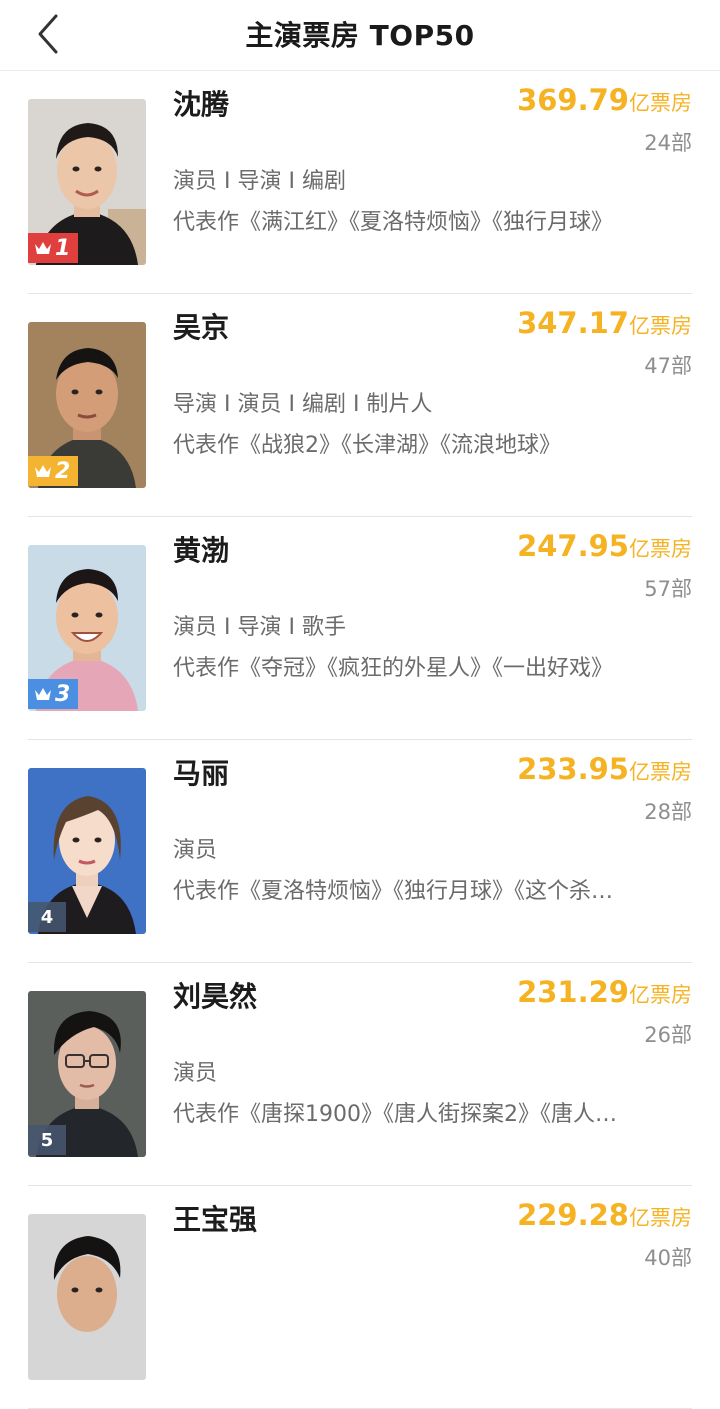  What do you see at coordinates (87, 1297) in the screenshot?
I see `avatar` at bounding box center [87, 1297].